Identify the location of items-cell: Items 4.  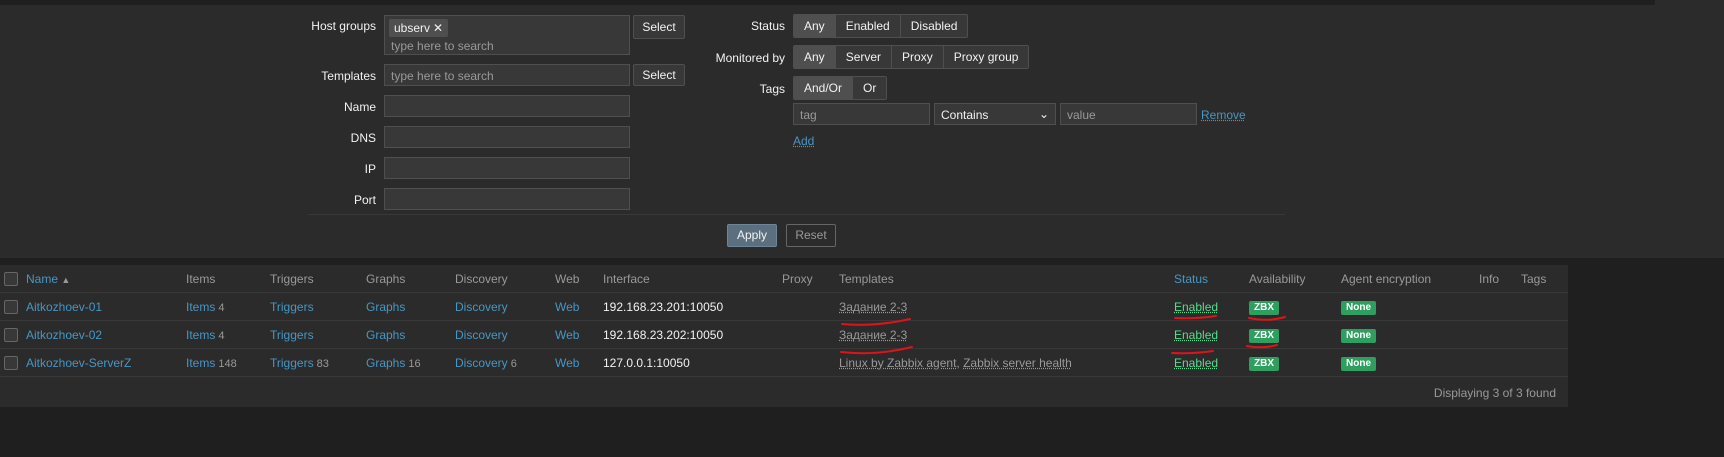
(205, 335).